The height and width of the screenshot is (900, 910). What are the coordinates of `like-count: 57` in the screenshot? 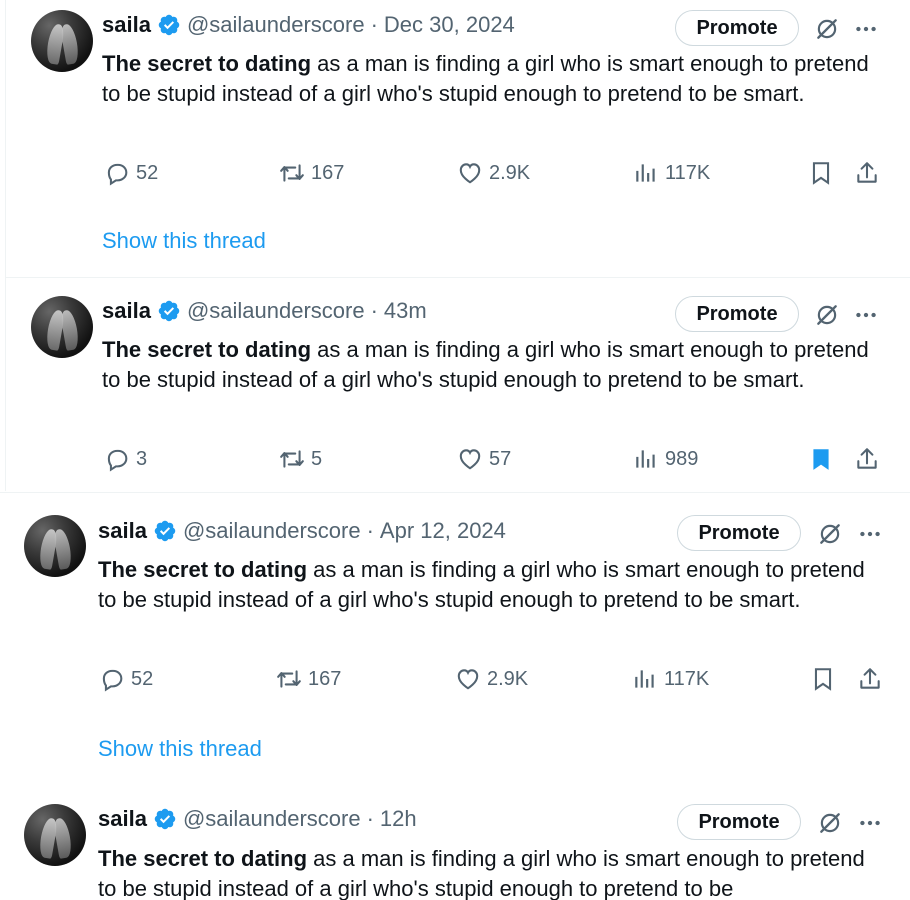 It's located at (500, 458).